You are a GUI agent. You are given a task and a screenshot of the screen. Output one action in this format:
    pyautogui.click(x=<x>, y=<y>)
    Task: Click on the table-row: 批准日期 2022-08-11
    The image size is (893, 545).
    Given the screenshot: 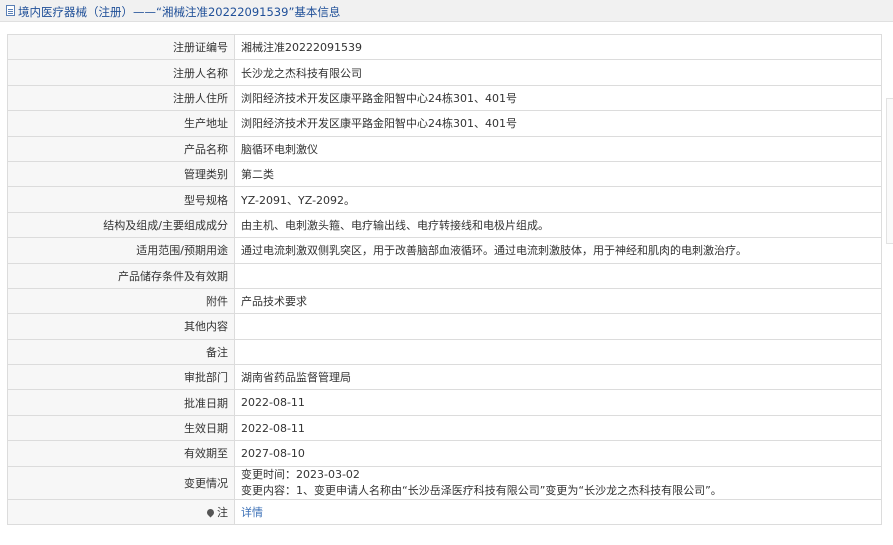 What is the action you would take?
    pyautogui.click(x=444, y=402)
    